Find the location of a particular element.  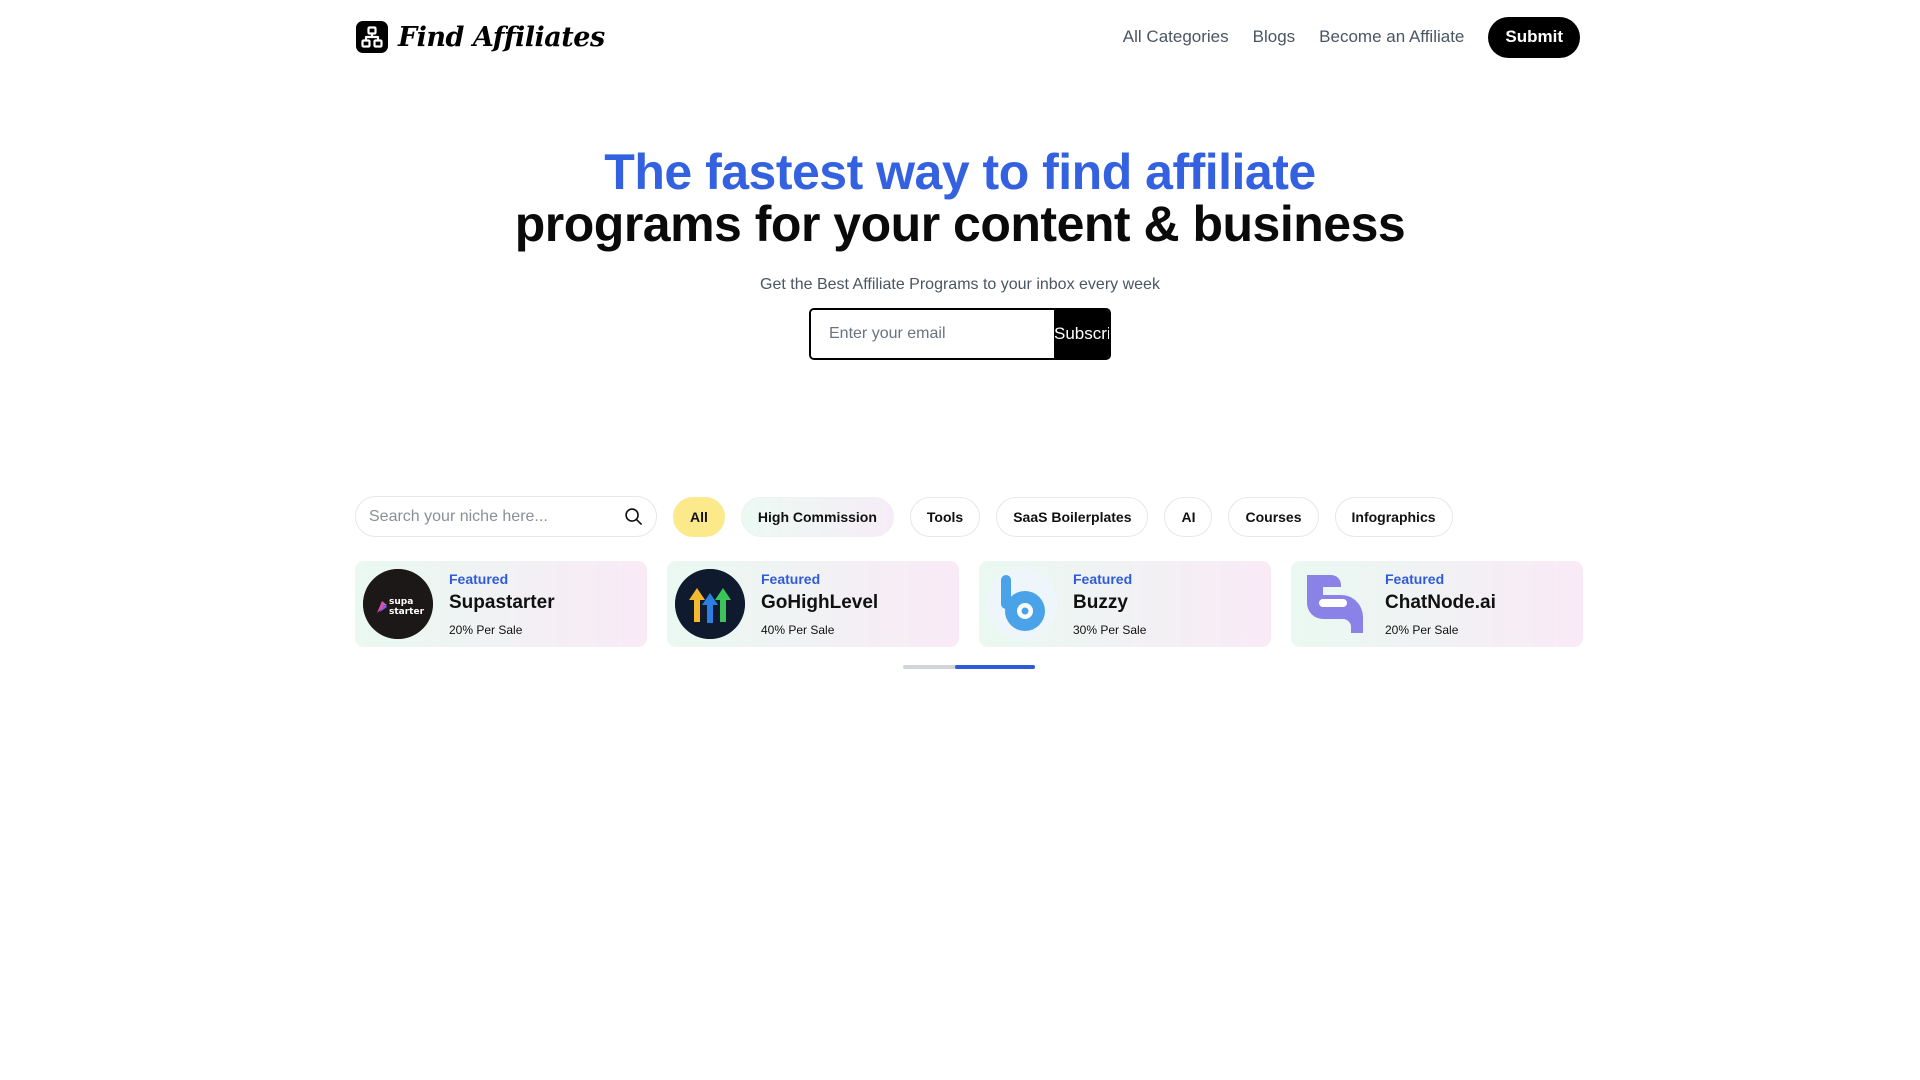

chip-all: All is located at coordinates (699, 516).